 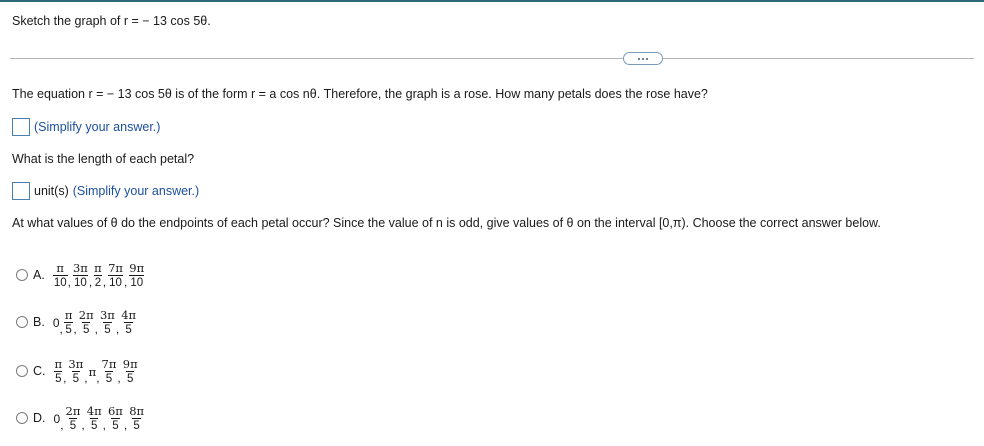 I want to click on choice-c: C. π 5, 3π 5, π, 7π 5, 9π 5, so click(x=77, y=371).